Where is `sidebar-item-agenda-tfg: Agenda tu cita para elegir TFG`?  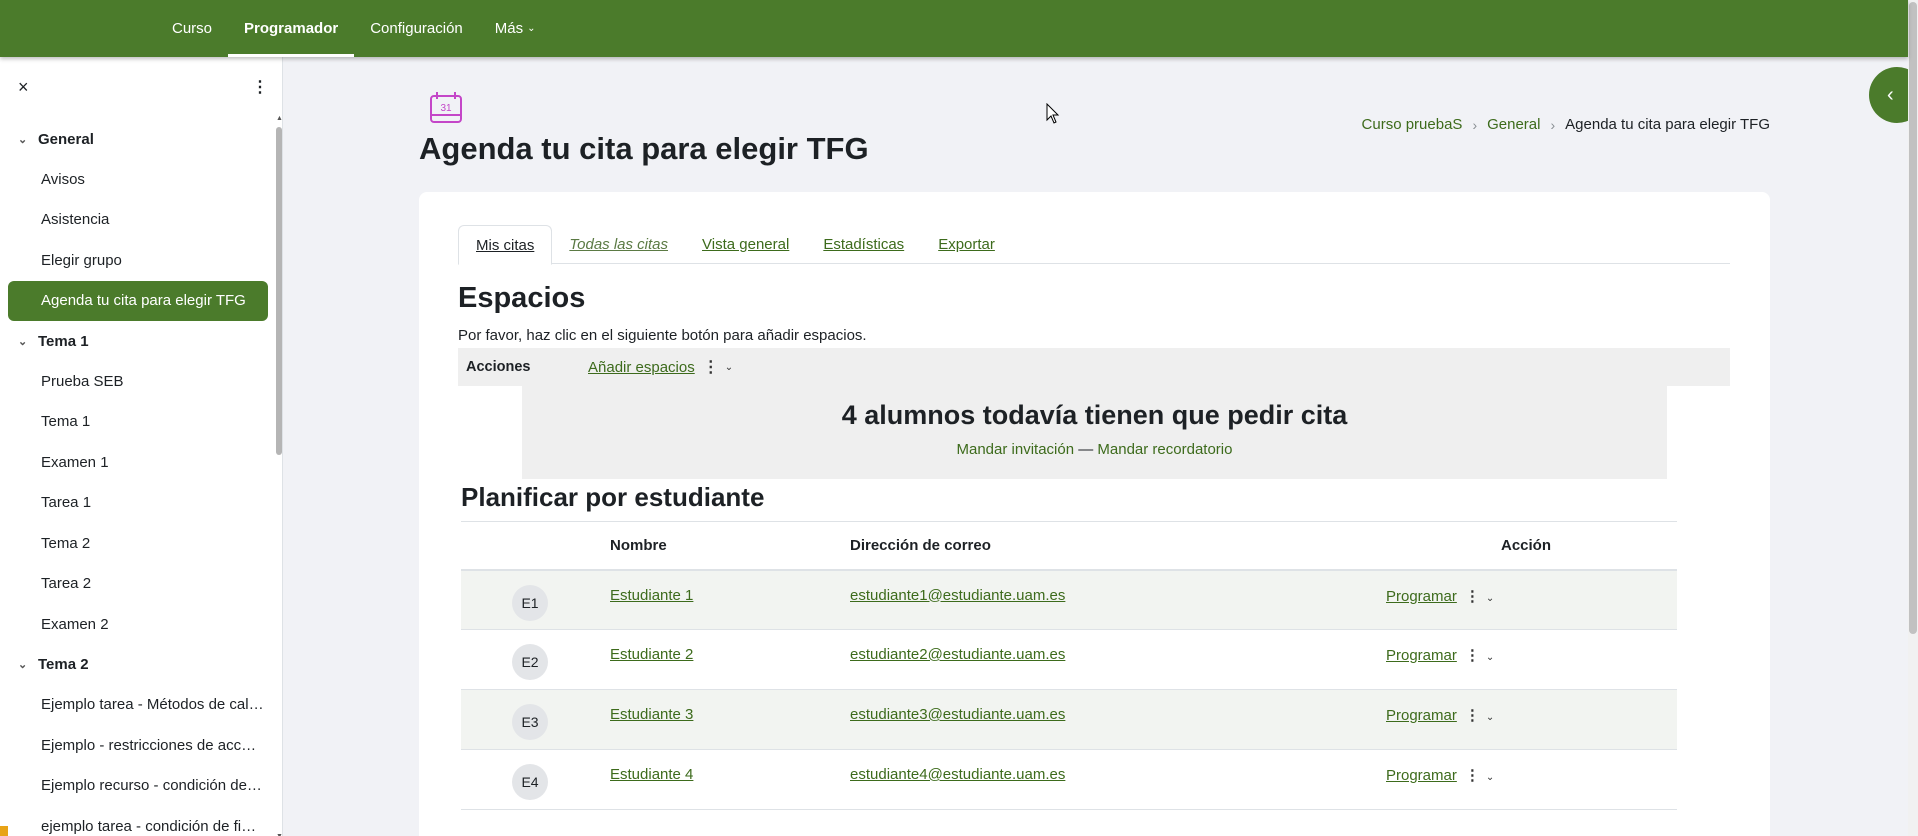 sidebar-item-agenda-tfg: Agenda tu cita para elegir TFG is located at coordinates (138, 300).